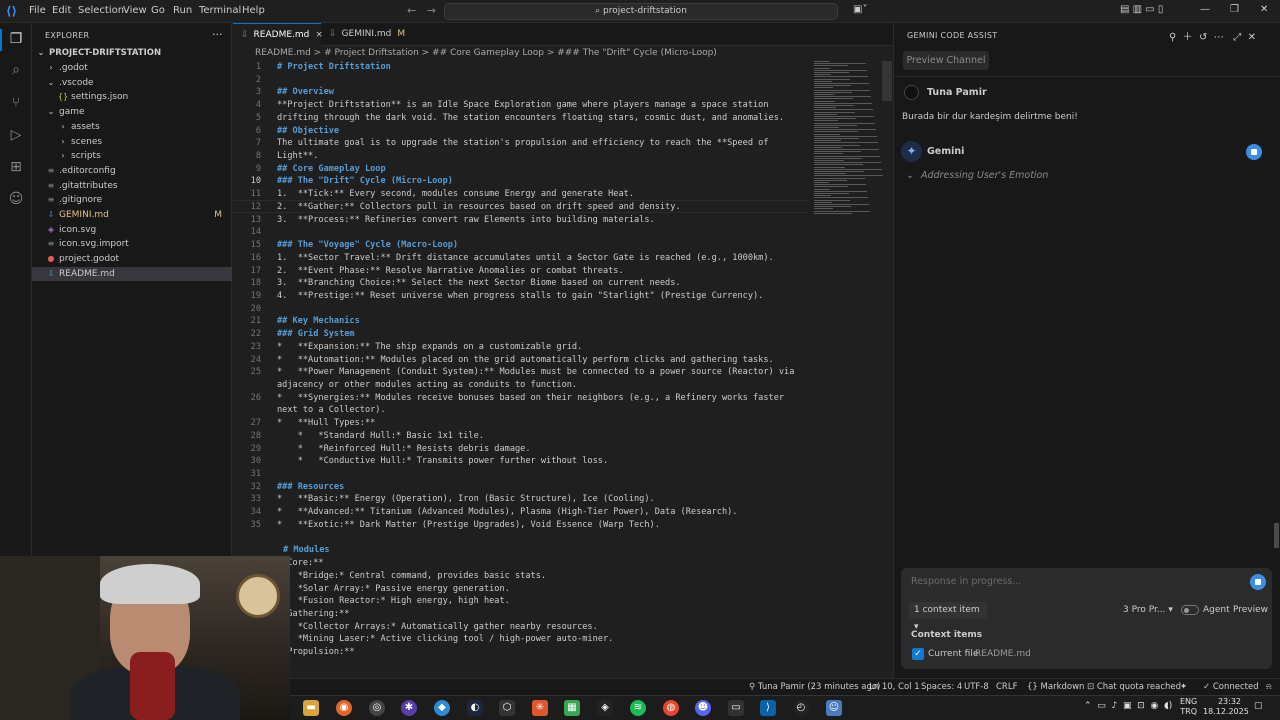 This screenshot has width=1280, height=720. What do you see at coordinates (736, 708) in the screenshot?
I see `terminal-icon: ▭` at bounding box center [736, 708].